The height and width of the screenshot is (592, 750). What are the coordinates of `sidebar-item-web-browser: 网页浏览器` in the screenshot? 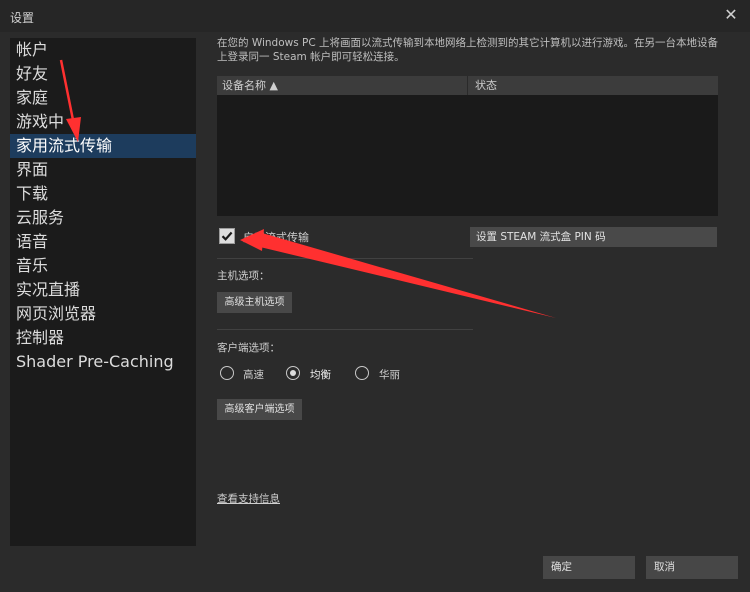 It's located at (103, 314).